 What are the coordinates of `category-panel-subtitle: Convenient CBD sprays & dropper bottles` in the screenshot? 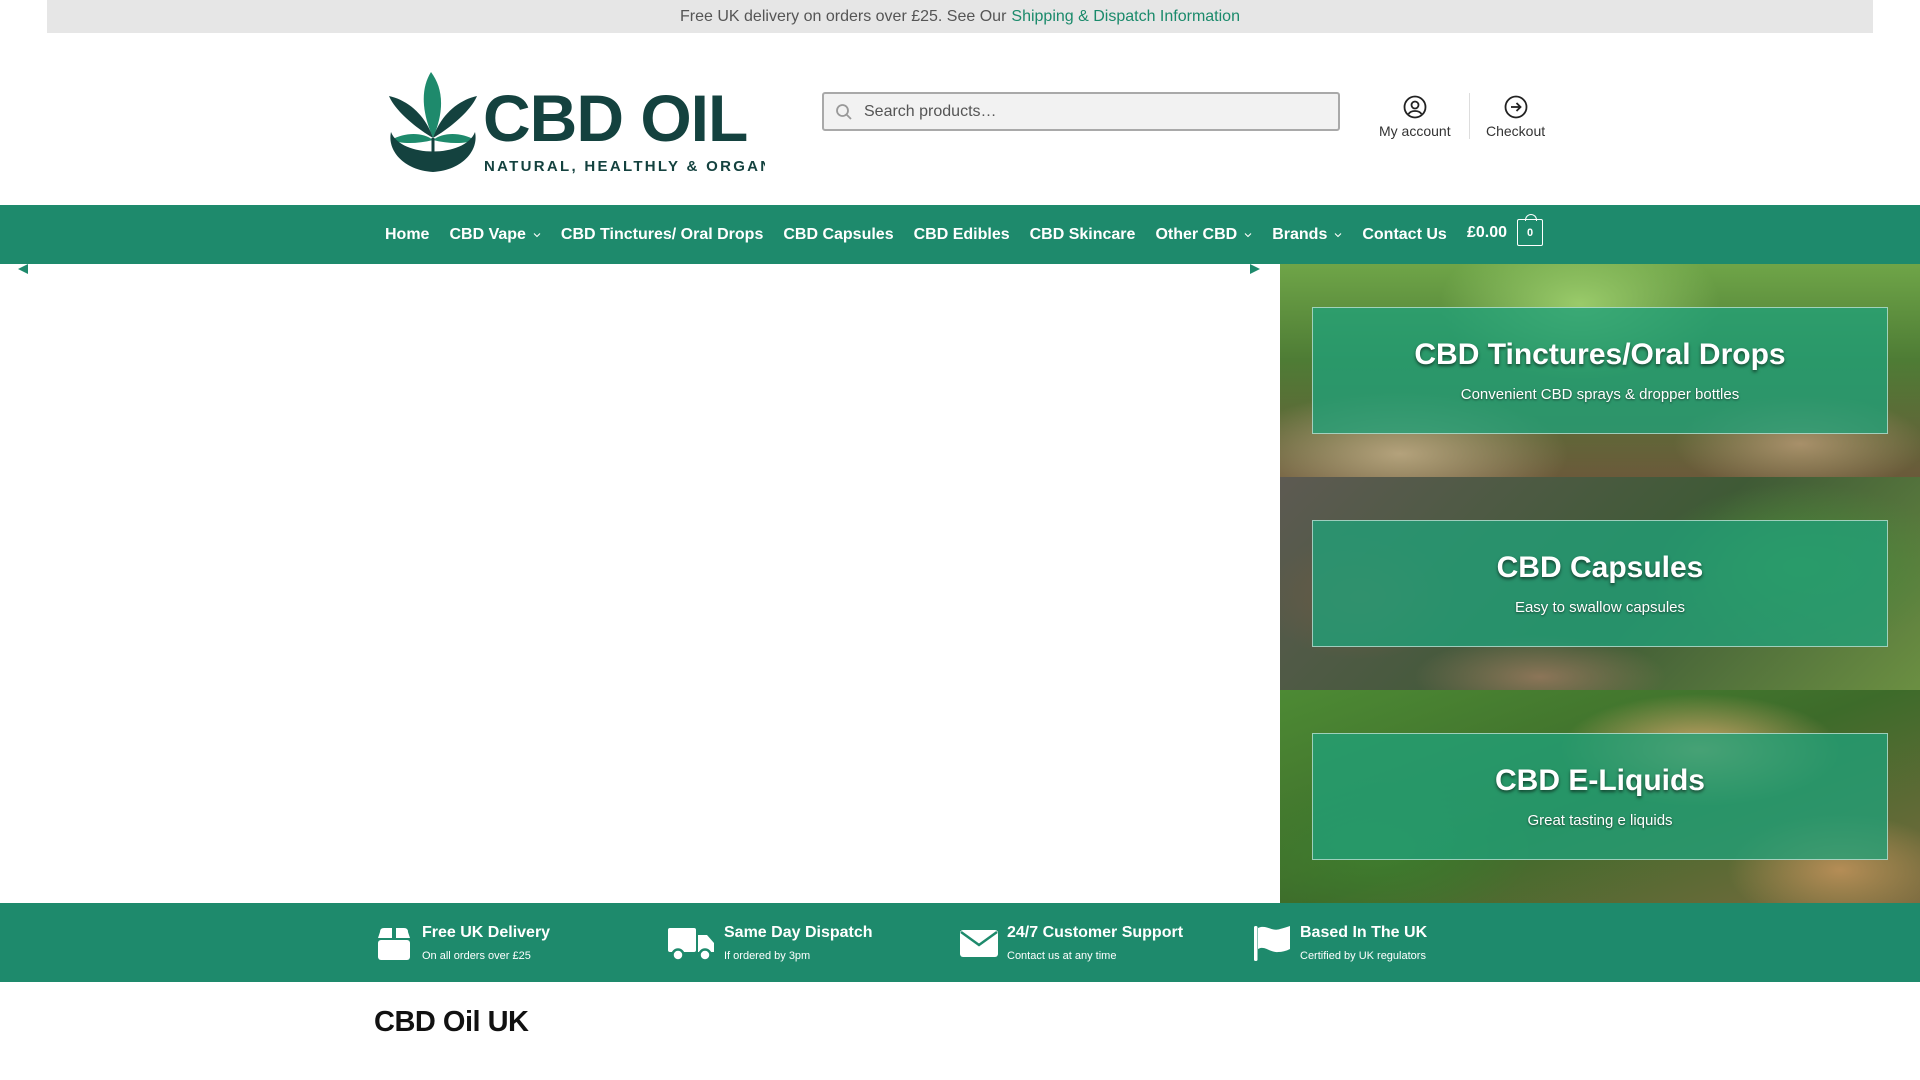 It's located at (1600, 394).